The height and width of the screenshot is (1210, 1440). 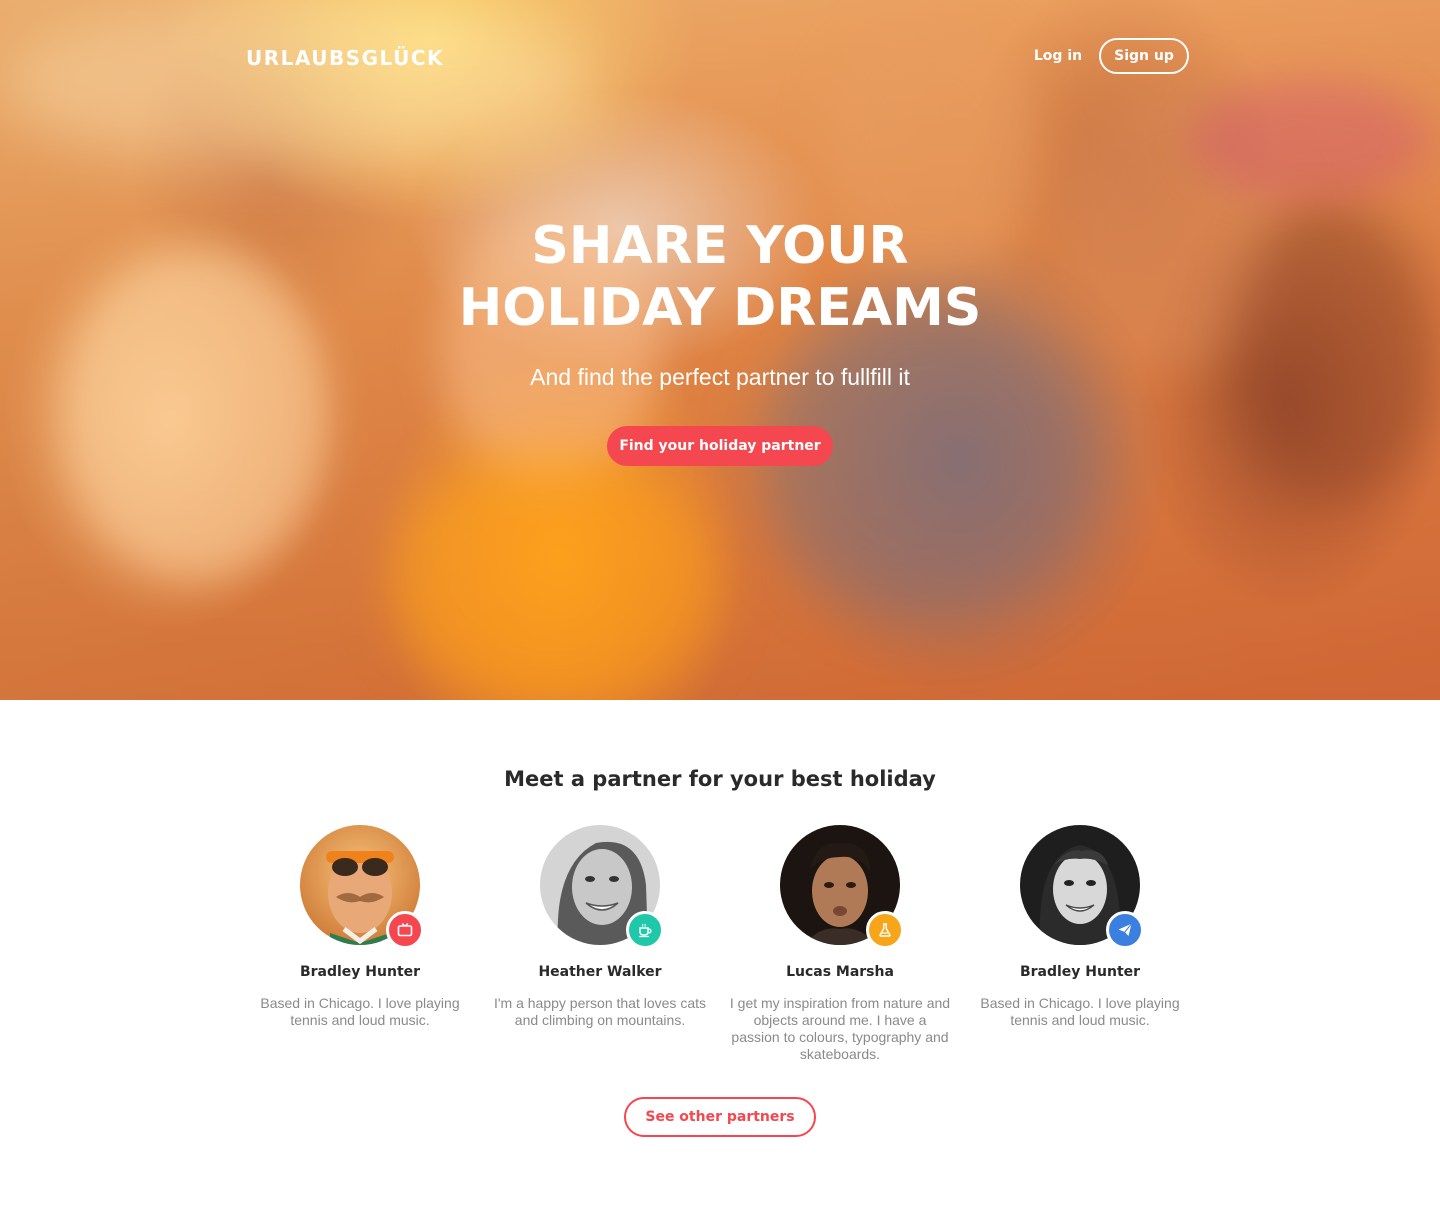 I want to click on signup-button: Sign up, so click(x=1144, y=56).